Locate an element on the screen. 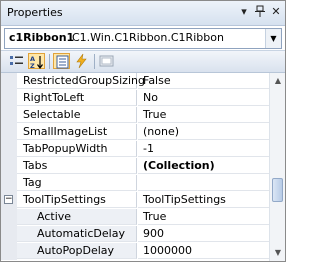  property-name: AutoPopDelay is located at coordinates (77, 251).